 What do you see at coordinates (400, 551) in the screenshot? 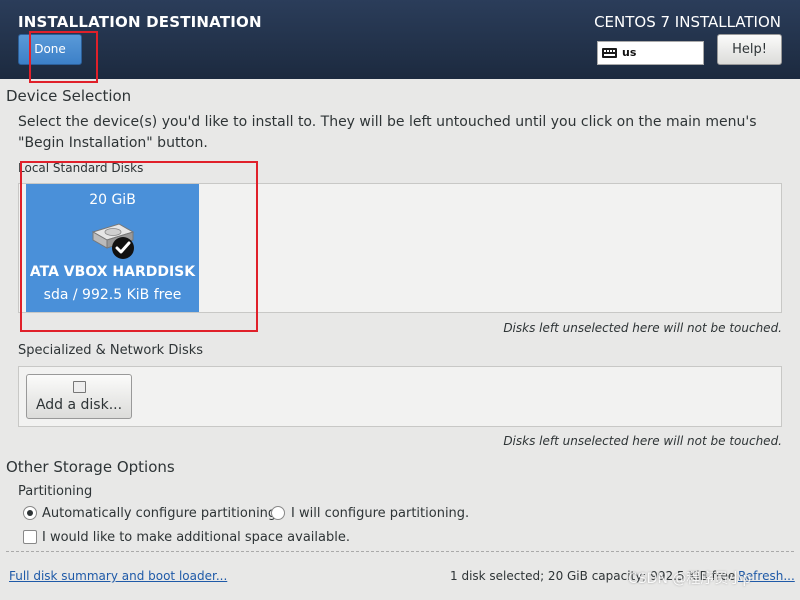
I see `footer-divider` at bounding box center [400, 551].